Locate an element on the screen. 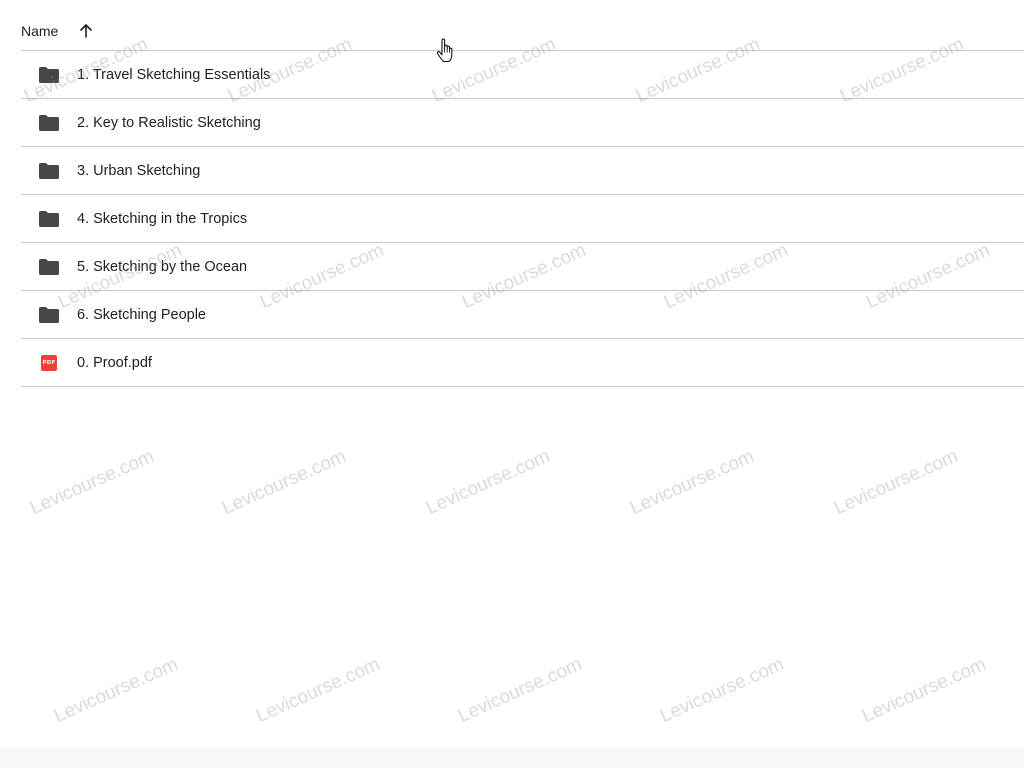 The width and height of the screenshot is (1024, 768). list-item: 1. Travel Sketching Essentials is located at coordinates (522, 75).